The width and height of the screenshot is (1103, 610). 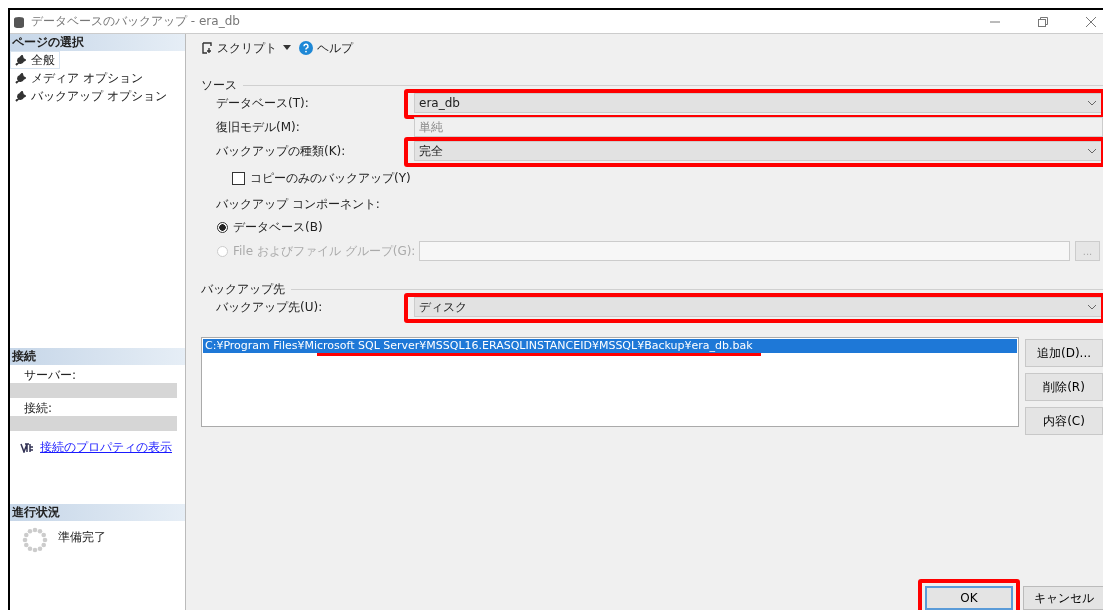 What do you see at coordinates (91, 96) in the screenshot?
I see `page-item: バックアップ オプション` at bounding box center [91, 96].